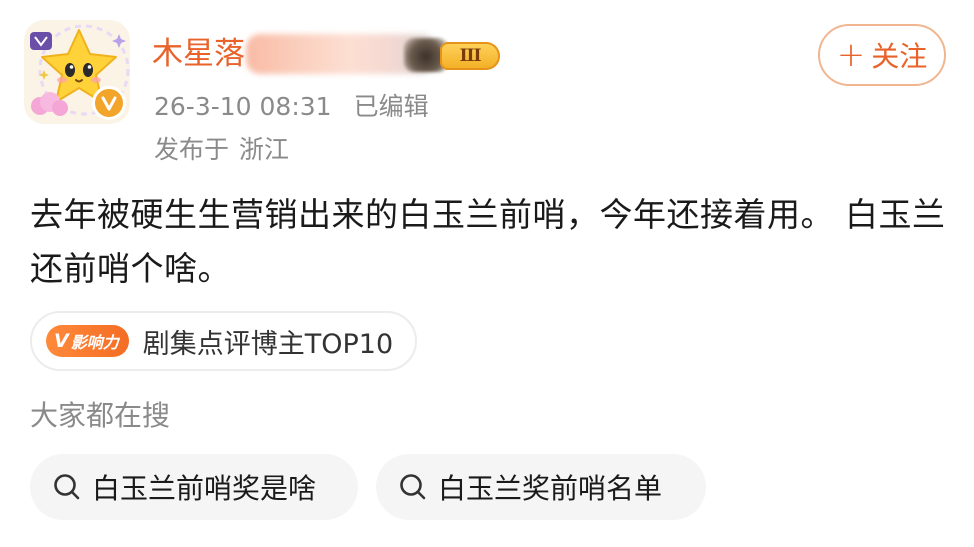  I want to click on influence-v-icon: V, so click(61, 341).